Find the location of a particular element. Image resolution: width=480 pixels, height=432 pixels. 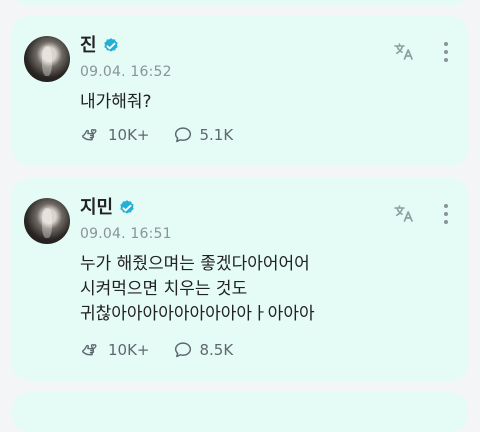

comment-button: 5.1K is located at coordinates (203, 135).